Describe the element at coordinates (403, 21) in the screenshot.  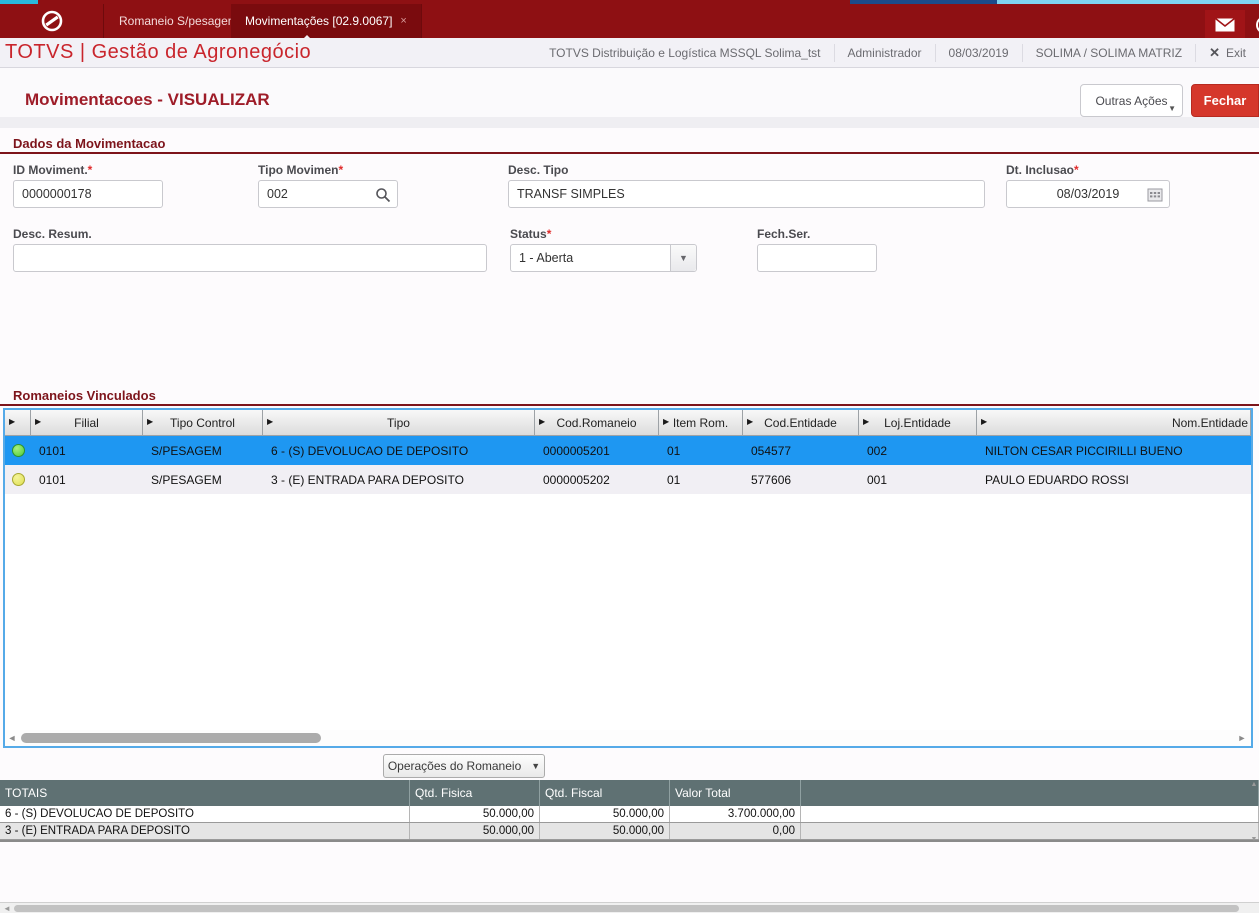
I see `tab-close-icon: ×` at that location.